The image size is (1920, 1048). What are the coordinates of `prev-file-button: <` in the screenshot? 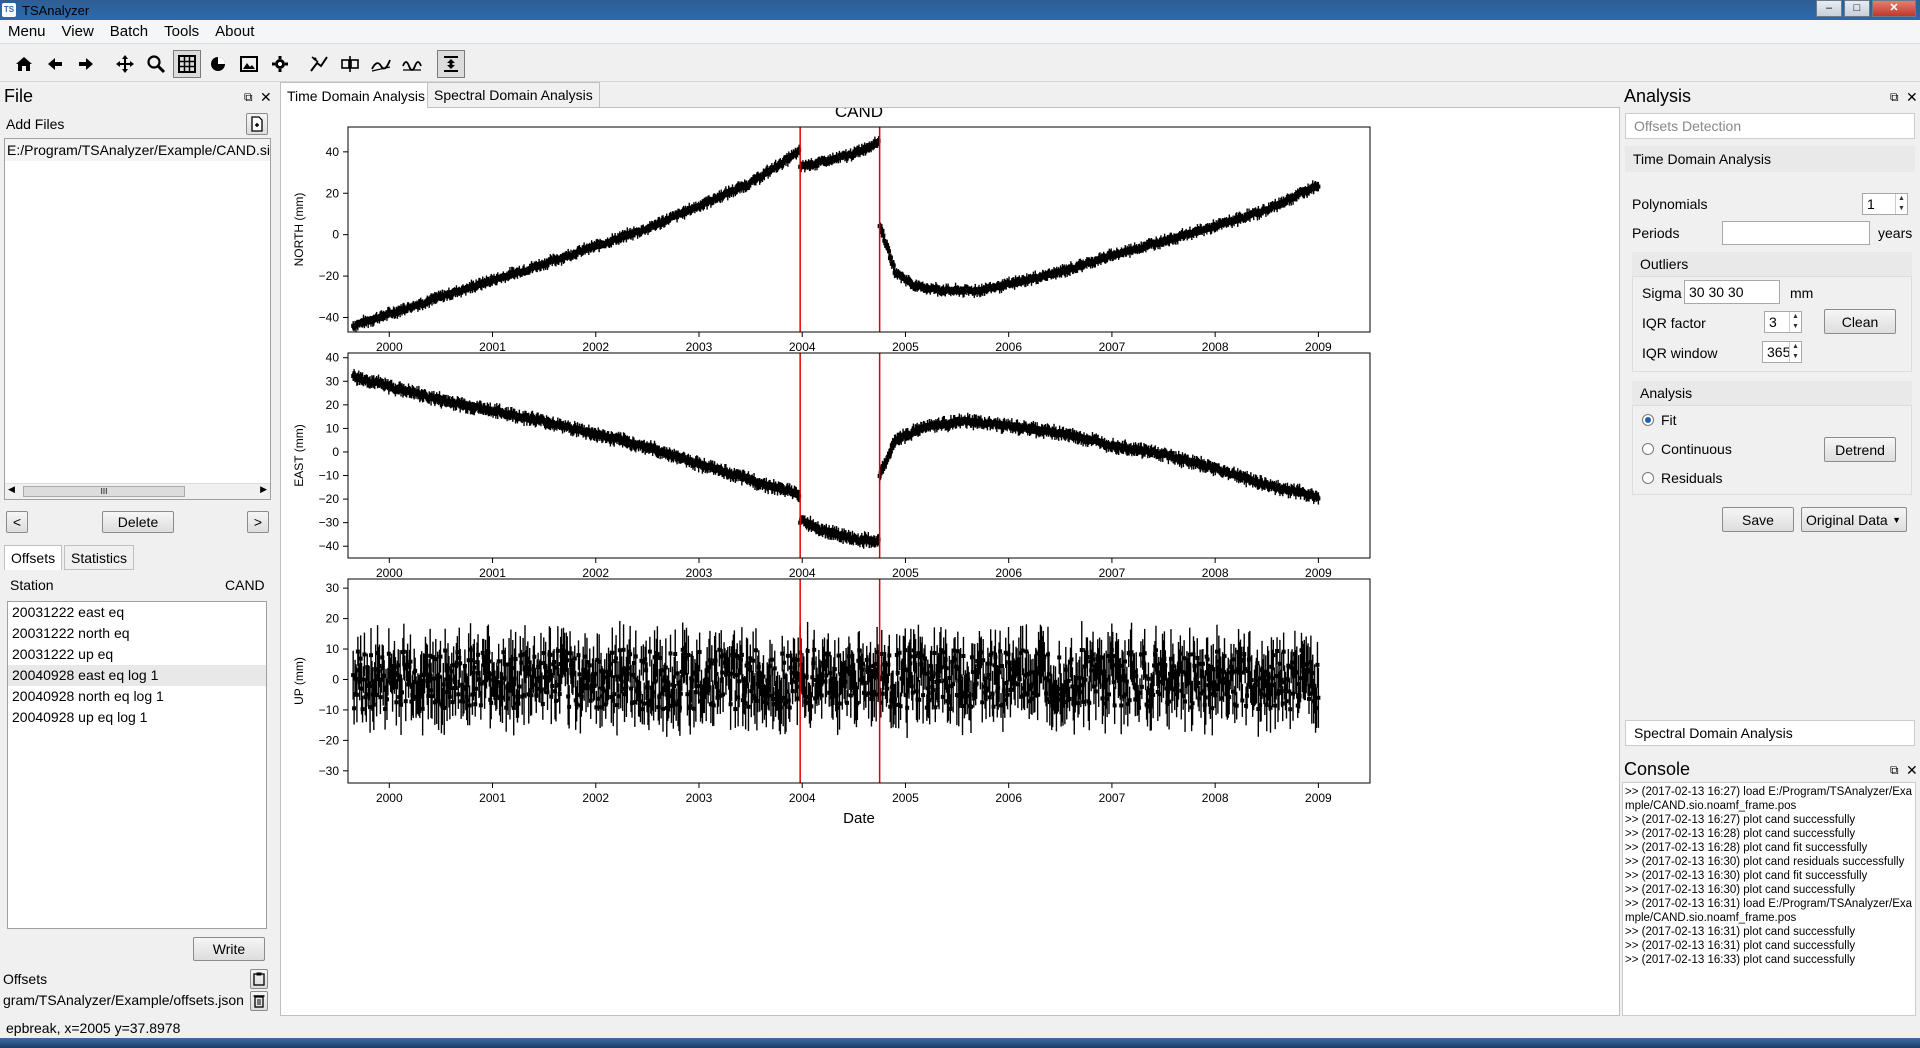 It's located at (17, 522).